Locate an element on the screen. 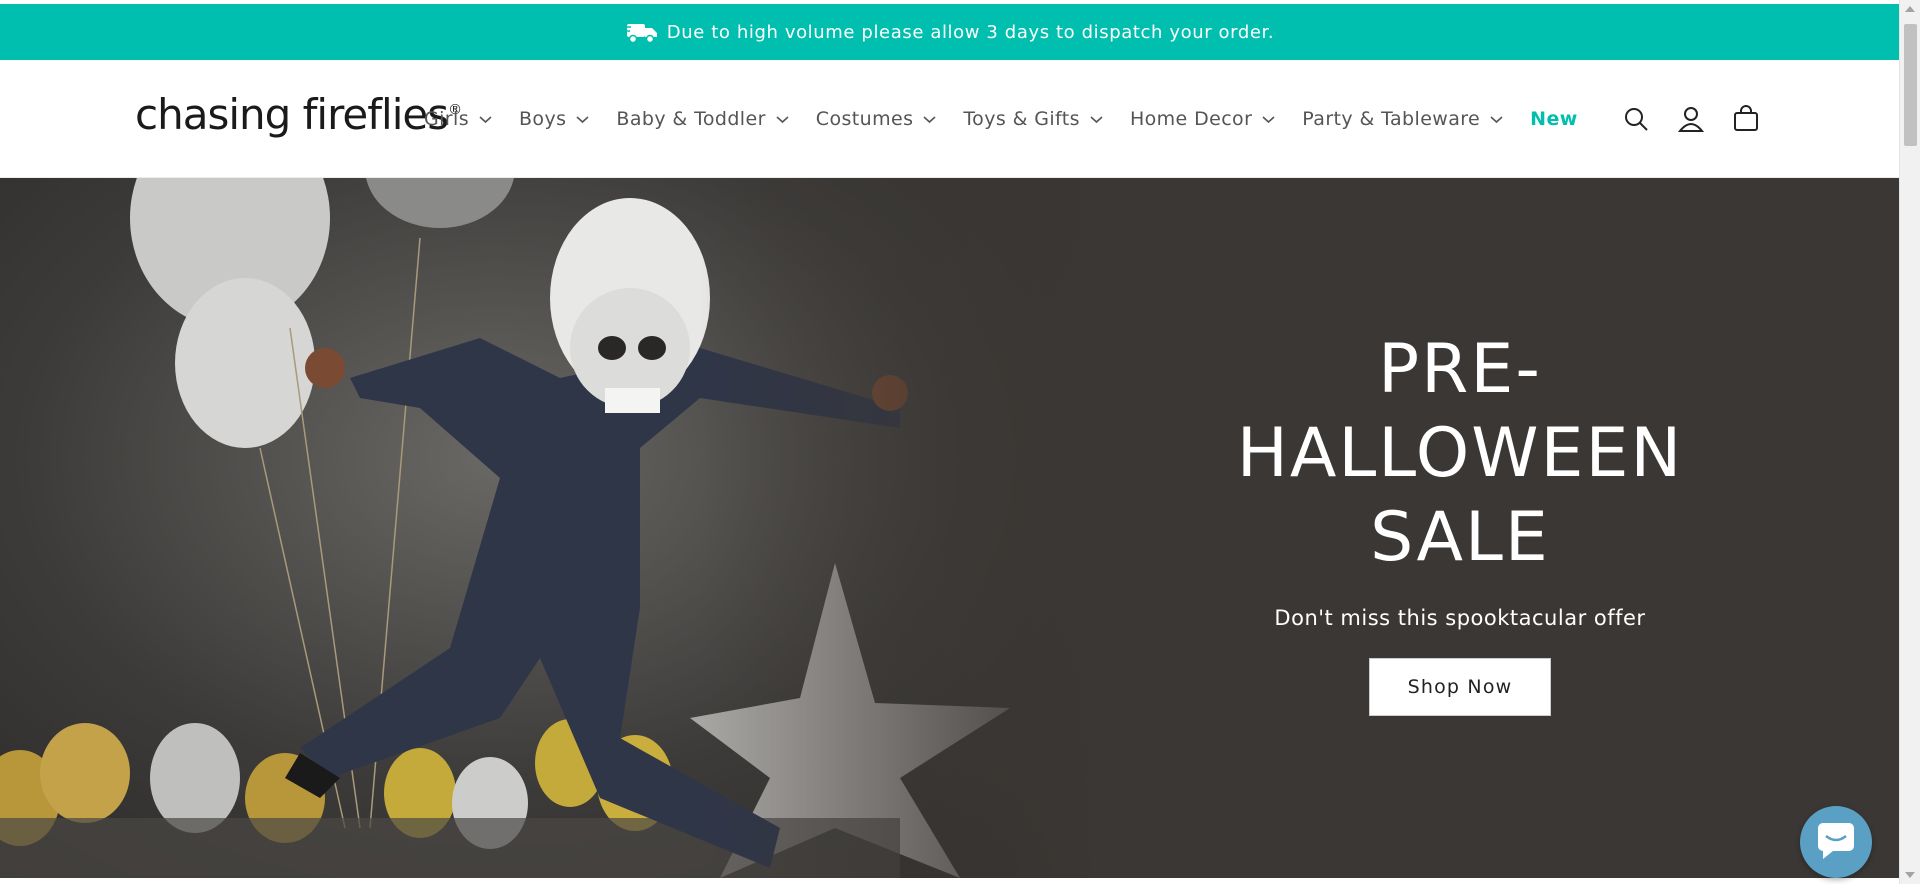 This screenshot has height=884, width=1920. hero-title: PRE- HALLOWEEN SALE is located at coordinates (1460, 453).